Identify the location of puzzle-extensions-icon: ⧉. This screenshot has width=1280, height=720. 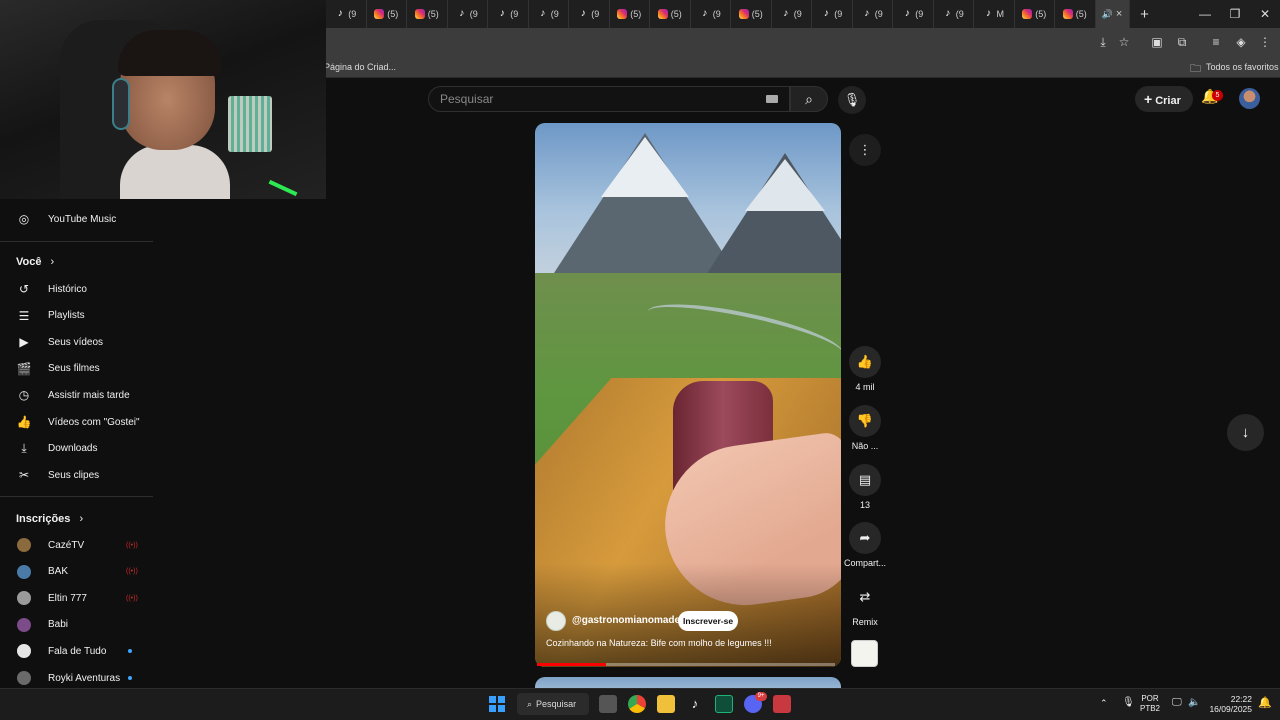
(1182, 42).